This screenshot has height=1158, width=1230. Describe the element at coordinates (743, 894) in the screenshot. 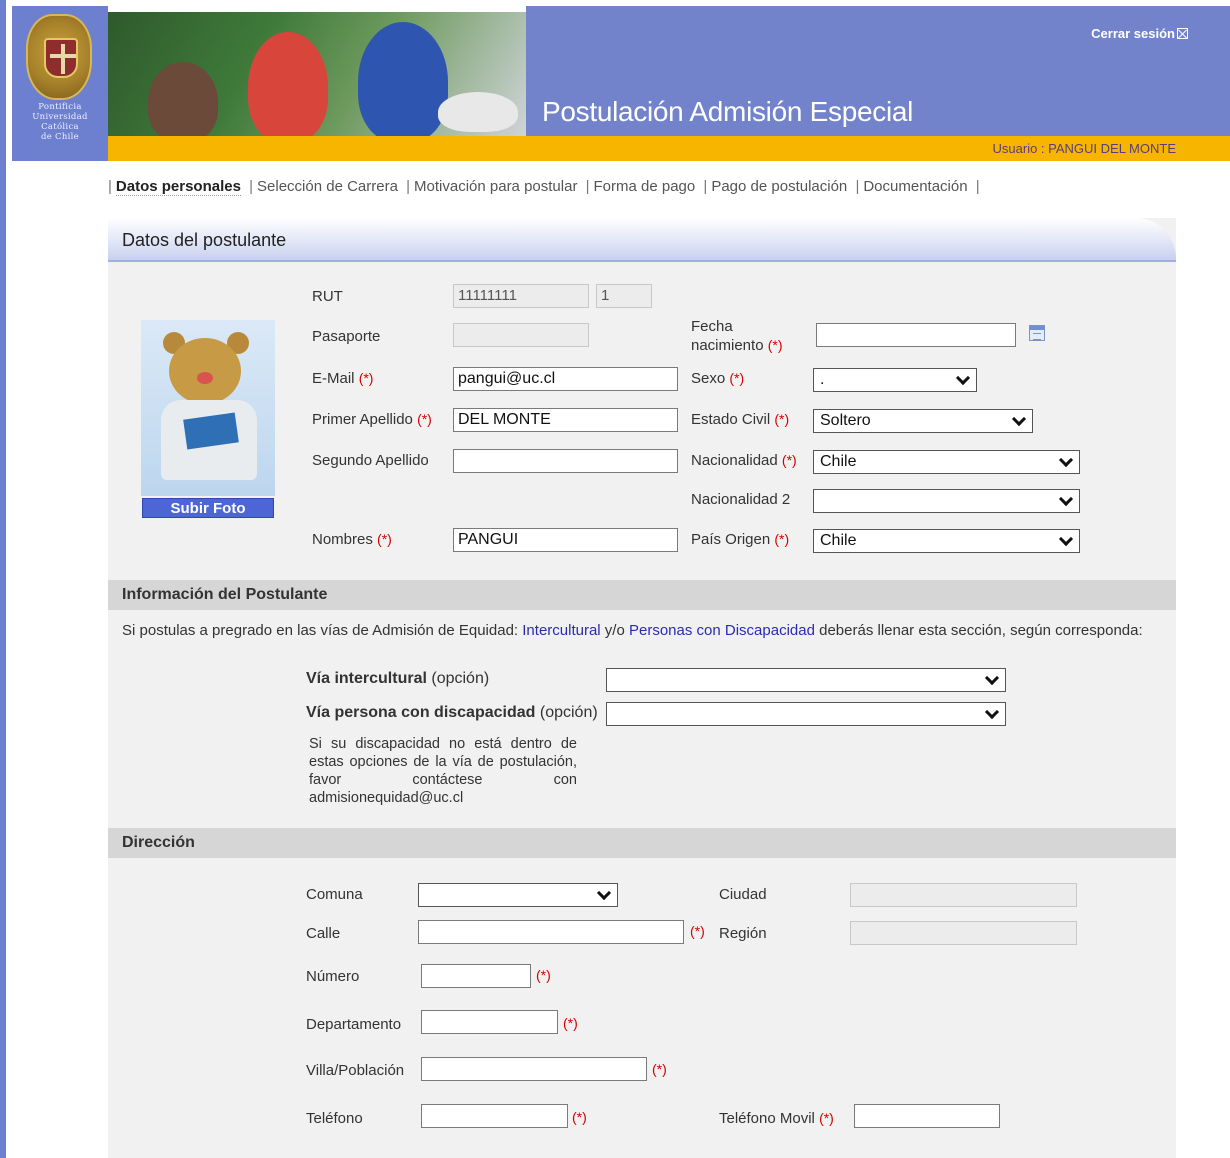

I see `ciudad-label: Ciudad` at that location.